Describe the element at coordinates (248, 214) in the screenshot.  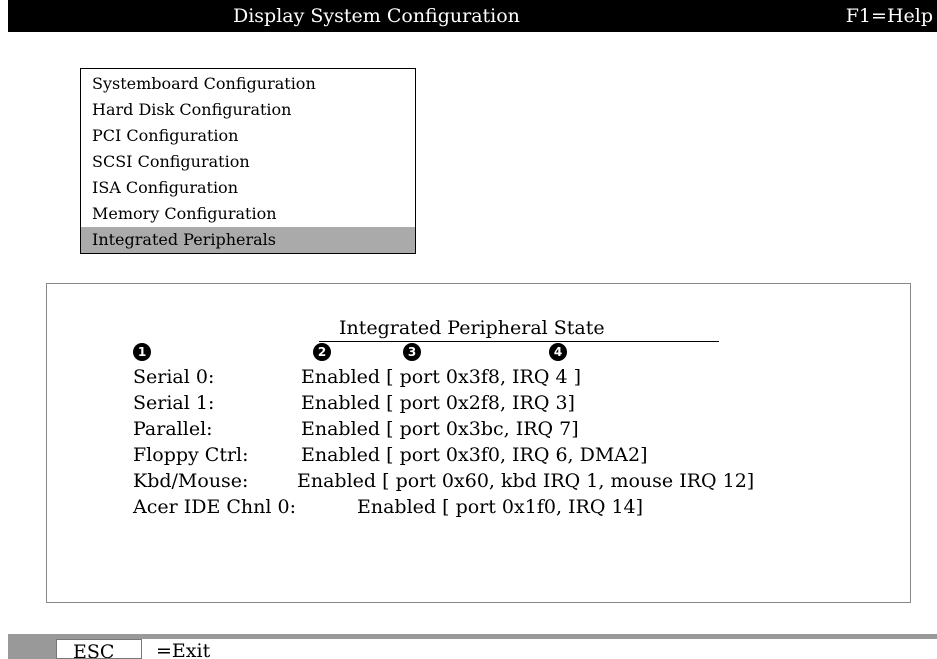
I see `menu-item-memory: Memory Configuration` at that location.